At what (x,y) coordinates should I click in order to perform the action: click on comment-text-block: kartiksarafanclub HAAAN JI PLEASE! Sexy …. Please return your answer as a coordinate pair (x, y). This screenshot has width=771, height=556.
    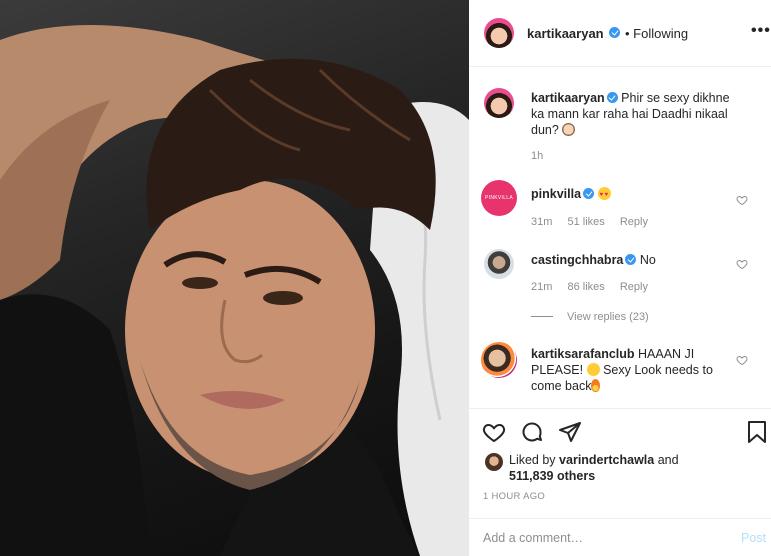
    Looking at the image, I should click on (636, 370).